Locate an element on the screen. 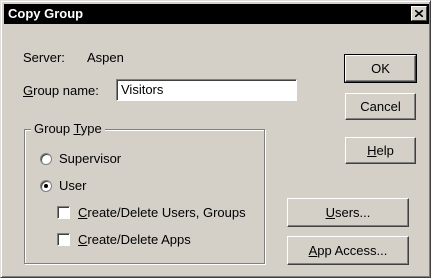  radio-user is located at coordinates (46, 186).